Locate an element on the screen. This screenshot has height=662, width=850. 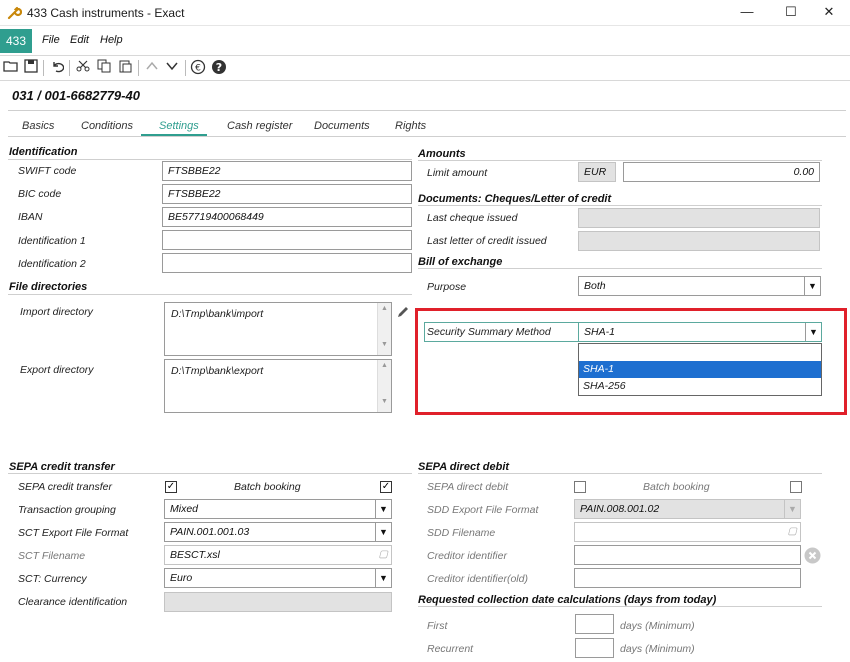
limit-amount-field: 0.00 is located at coordinates (721, 172).